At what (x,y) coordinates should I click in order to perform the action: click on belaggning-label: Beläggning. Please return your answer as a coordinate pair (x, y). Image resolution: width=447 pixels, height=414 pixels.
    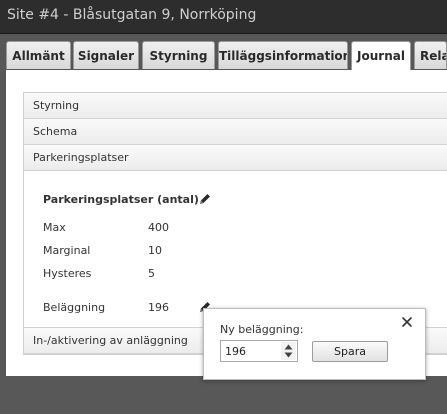
    Looking at the image, I should click on (74, 307).